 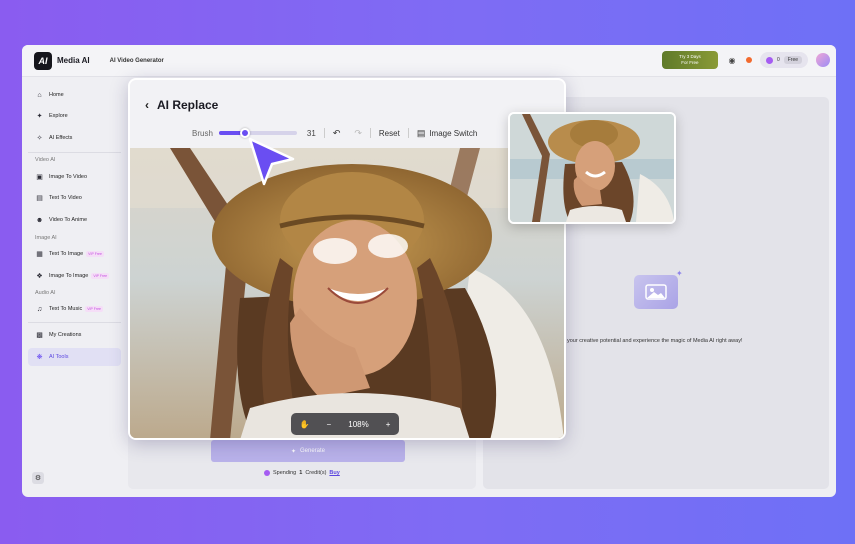 I want to click on home-icon: ⌂, so click(x=39, y=95).